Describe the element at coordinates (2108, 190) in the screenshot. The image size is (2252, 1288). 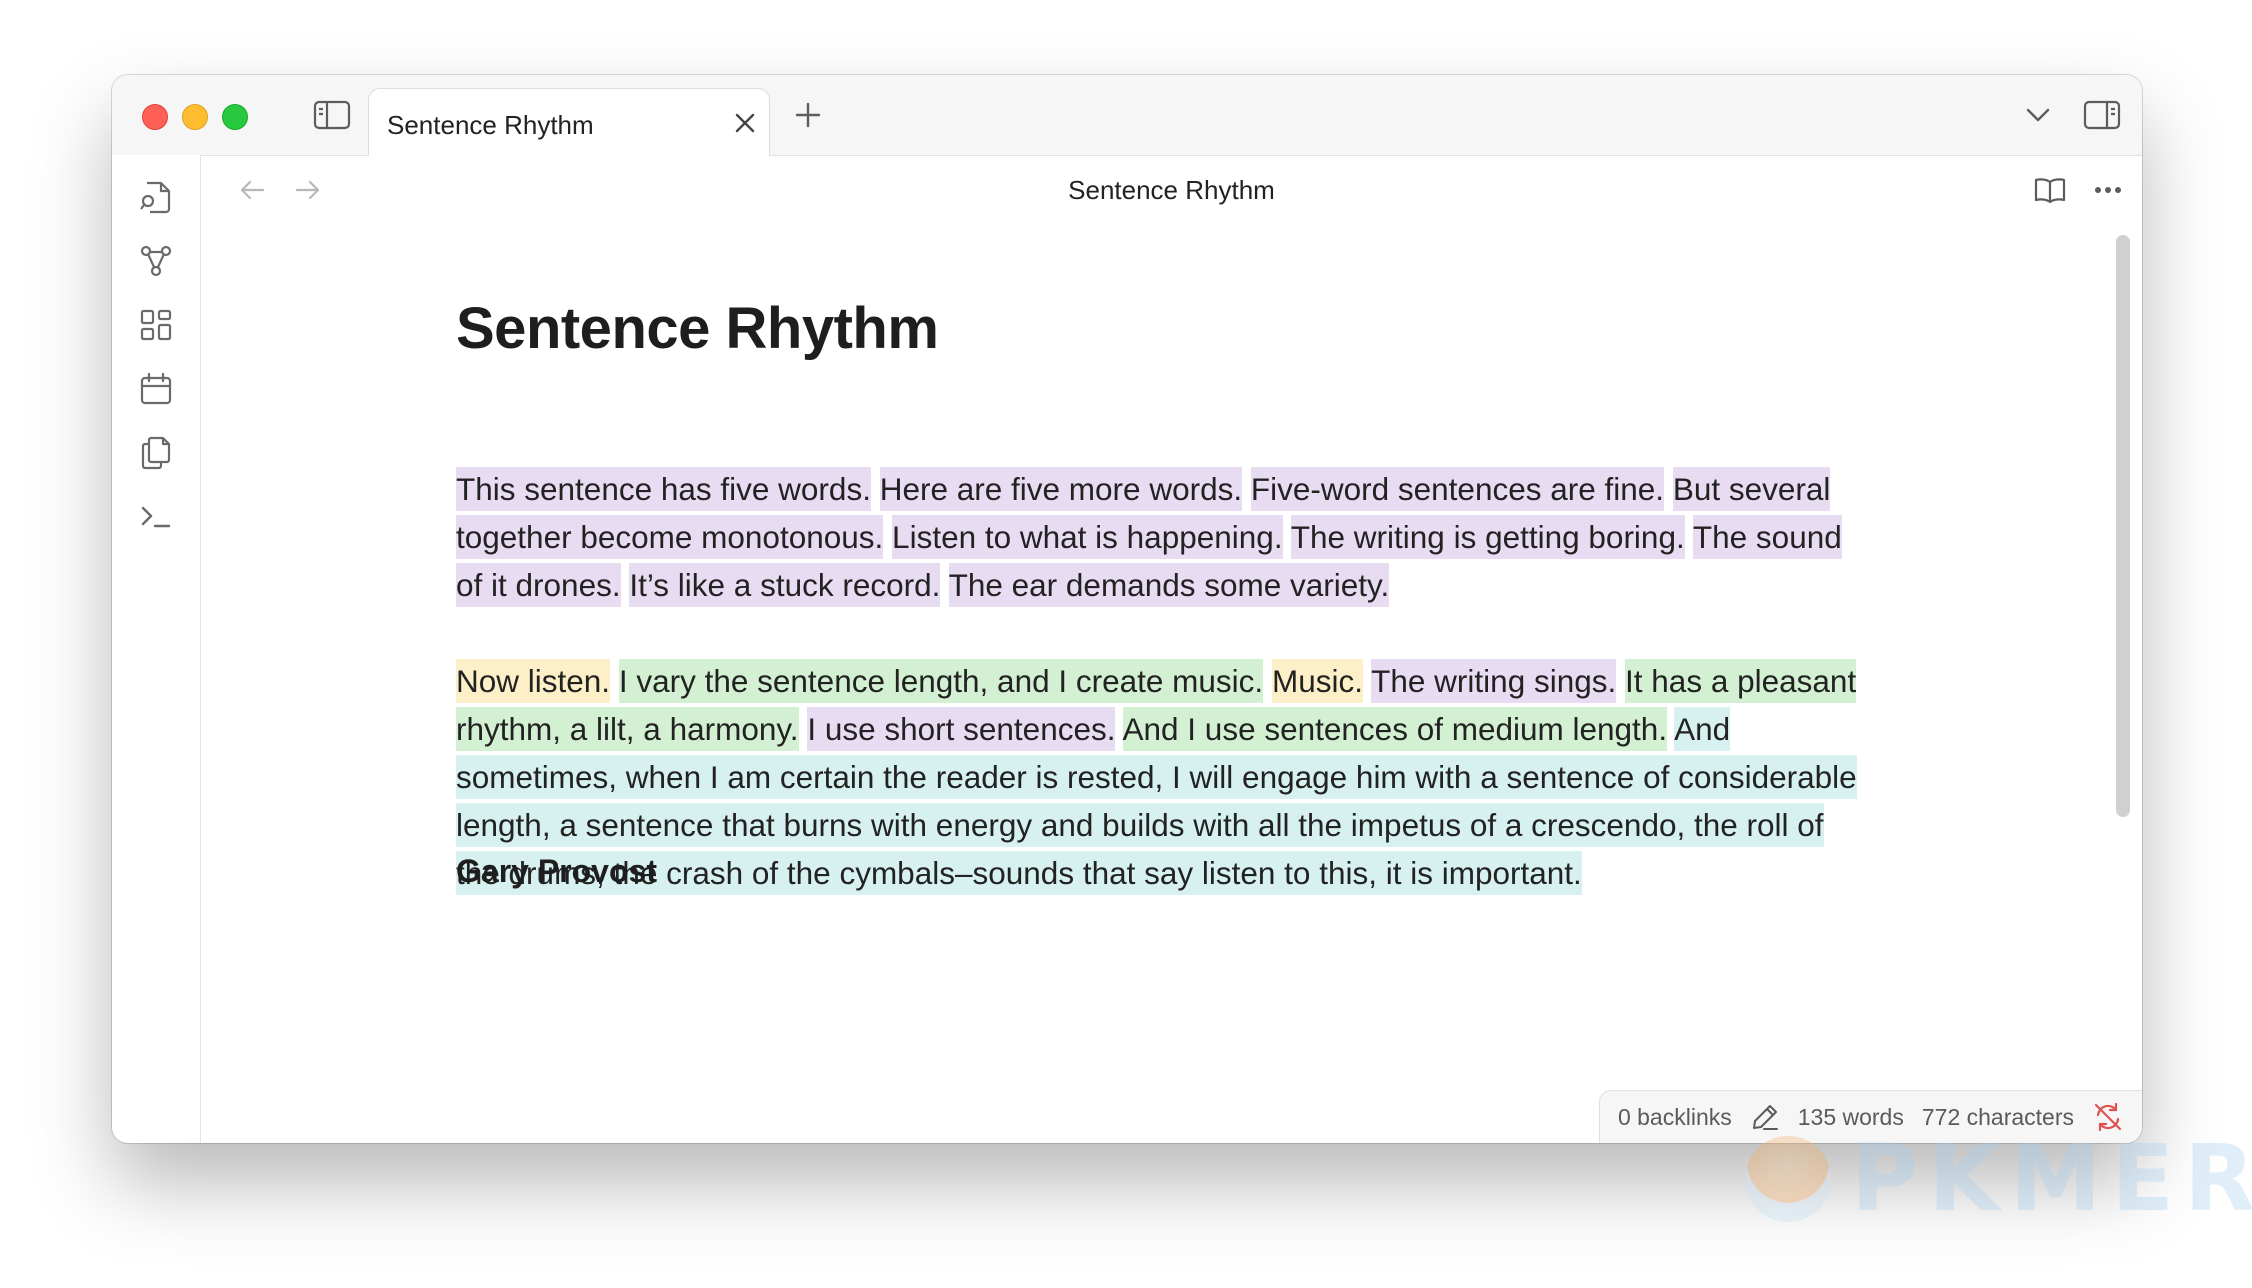
I see `more-horizontal-icon` at that location.